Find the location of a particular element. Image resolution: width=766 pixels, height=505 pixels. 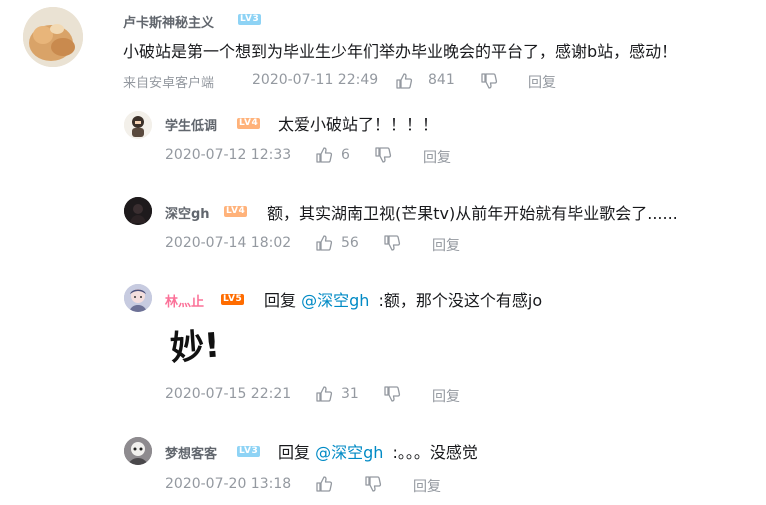

like-count: 6 is located at coordinates (345, 155).